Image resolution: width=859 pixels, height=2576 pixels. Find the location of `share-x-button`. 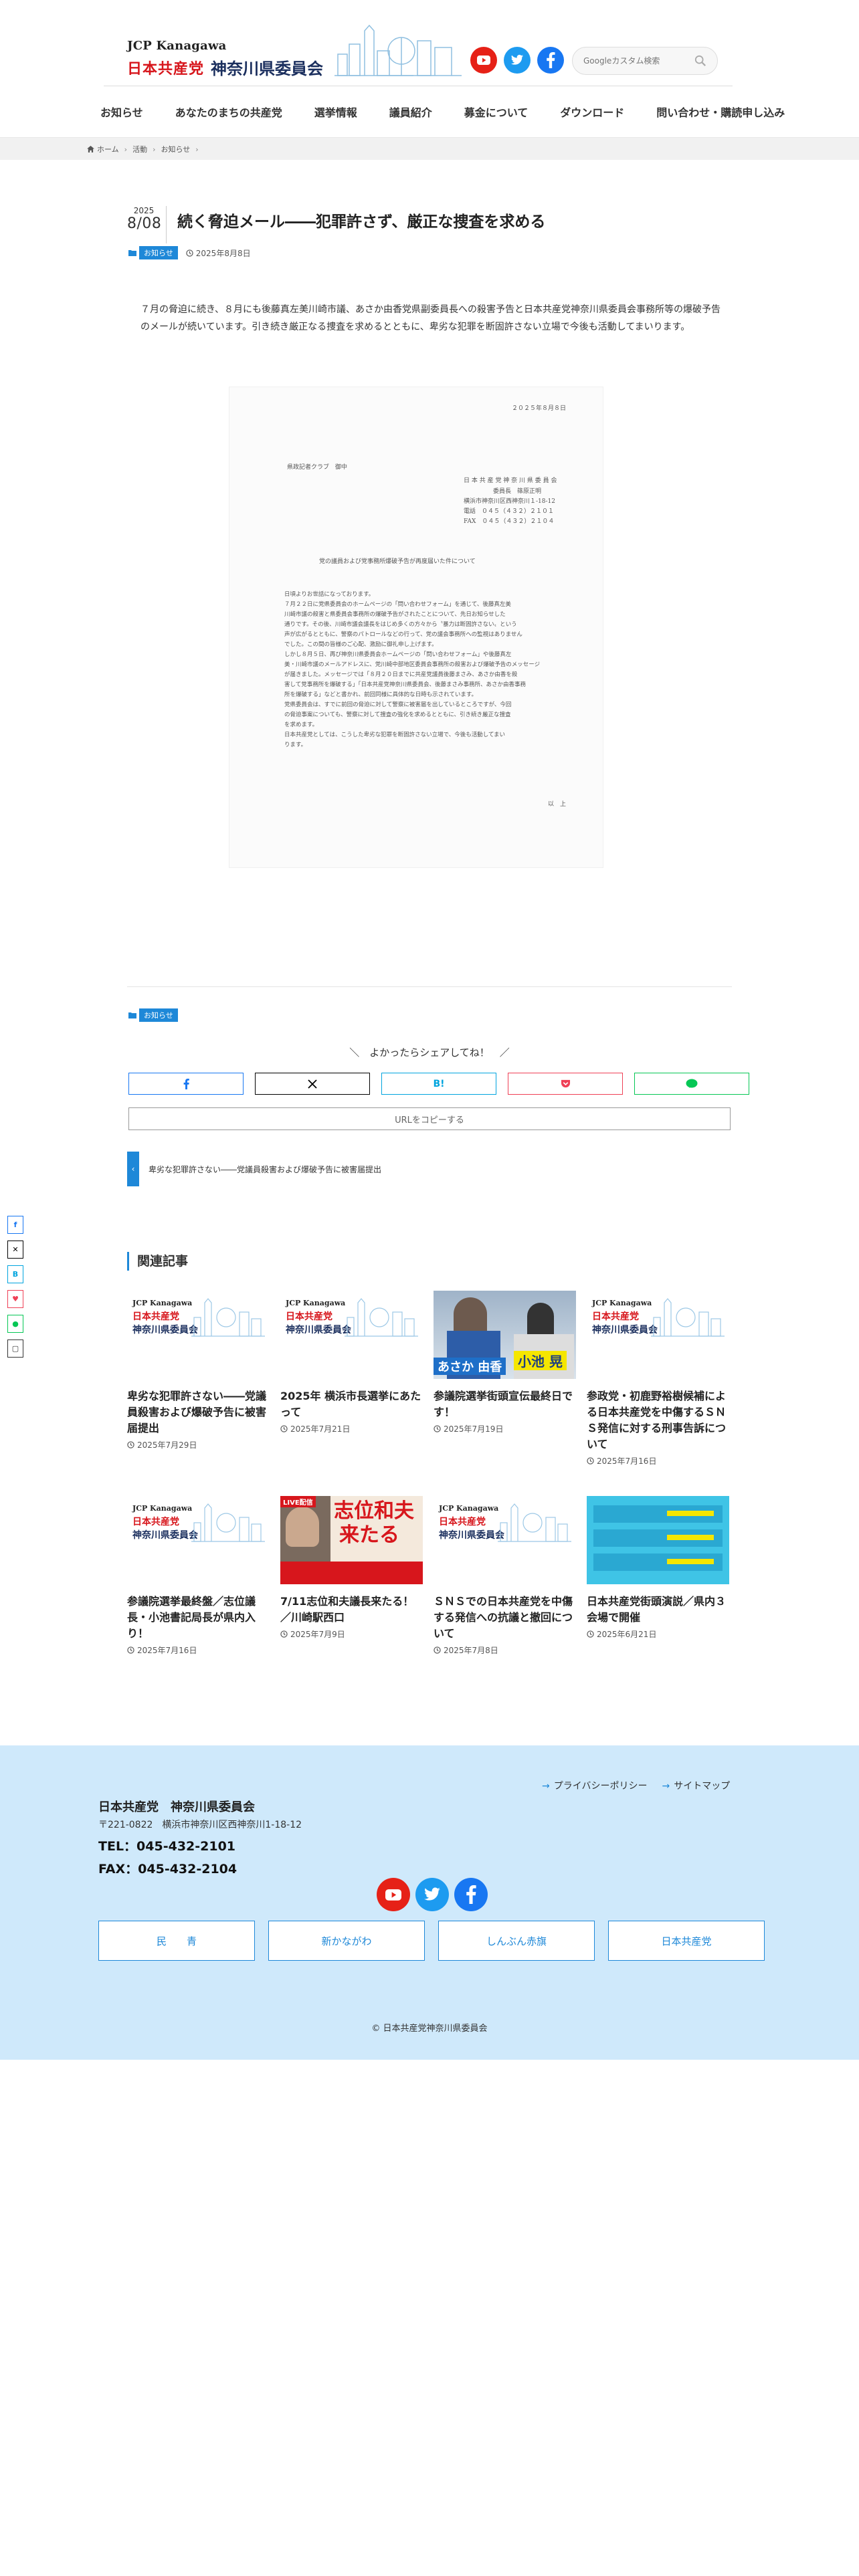

share-x-button is located at coordinates (312, 1084).